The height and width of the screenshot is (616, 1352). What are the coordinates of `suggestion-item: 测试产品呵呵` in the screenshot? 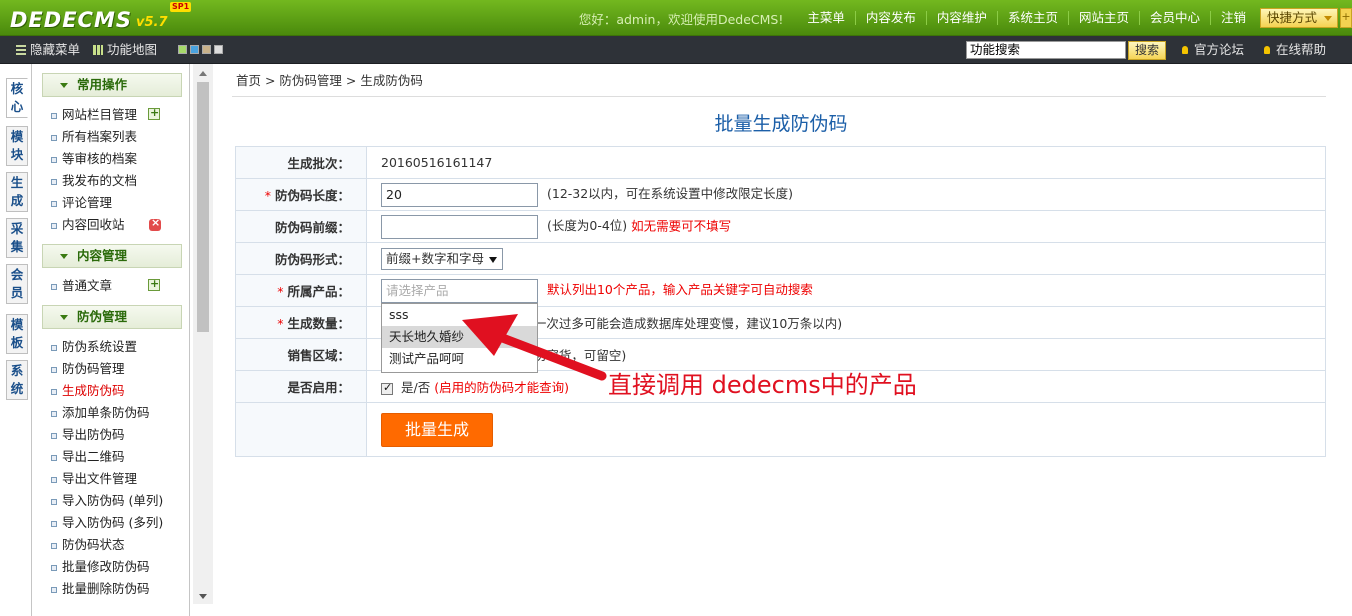 It's located at (459, 359).